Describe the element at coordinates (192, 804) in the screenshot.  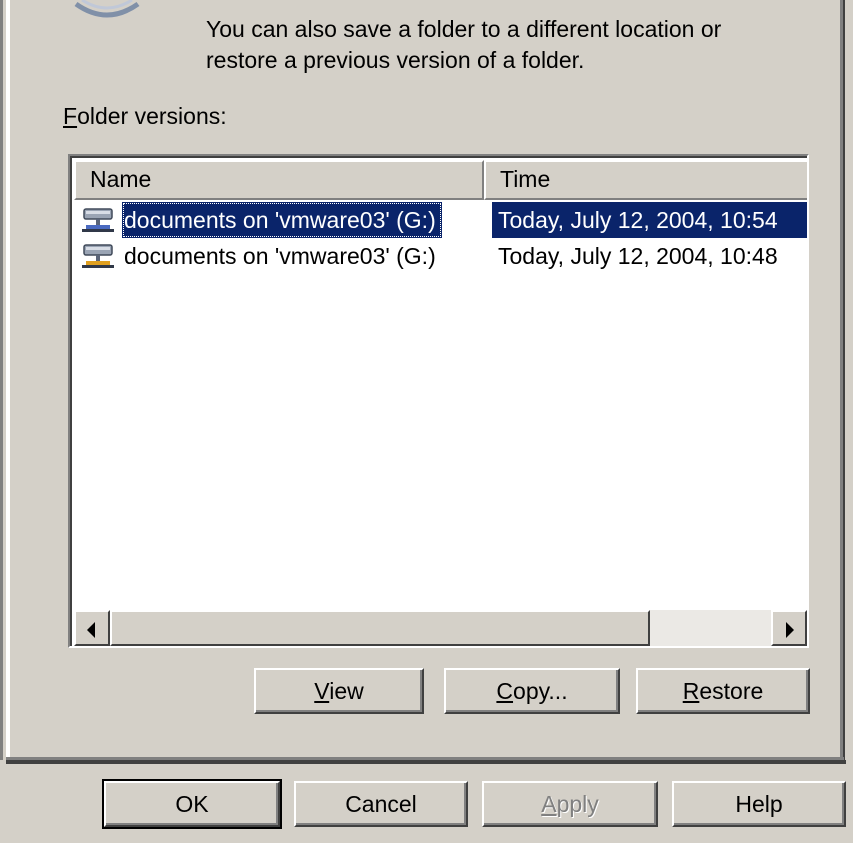
I see `ok-button: OK` at that location.